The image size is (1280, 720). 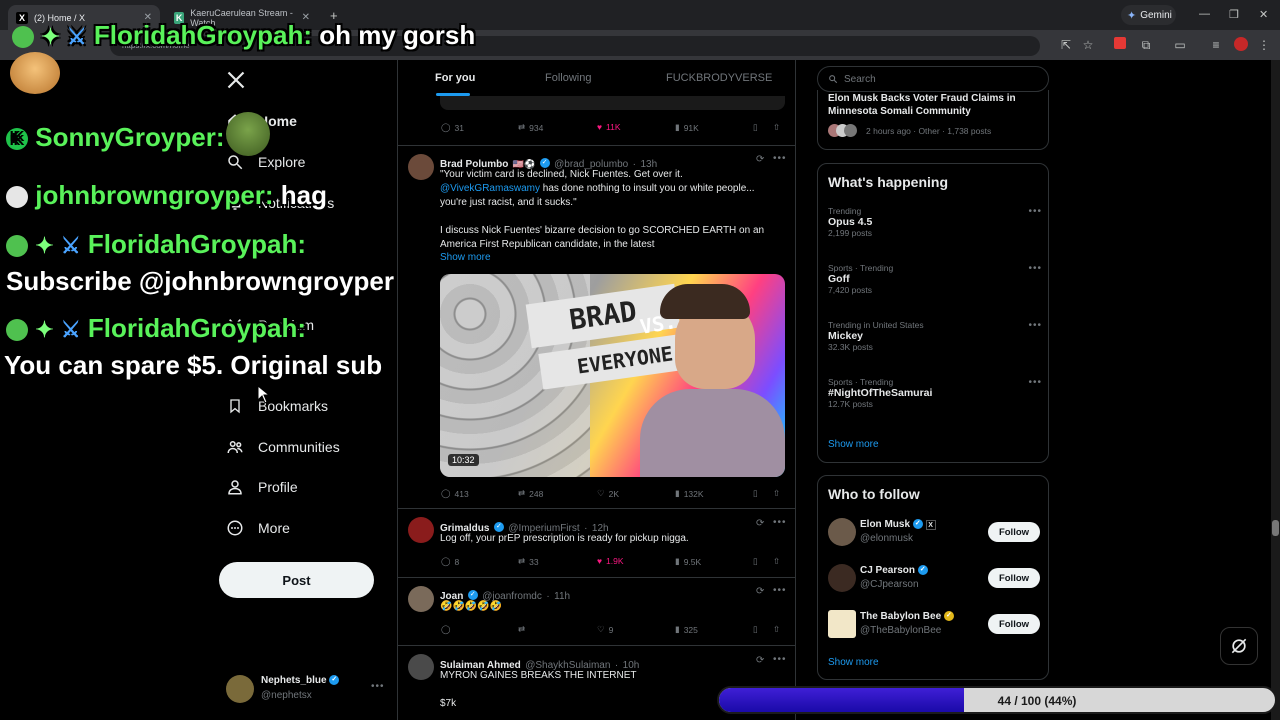 I want to click on reply-button: ◯ 8, so click(x=450, y=561).